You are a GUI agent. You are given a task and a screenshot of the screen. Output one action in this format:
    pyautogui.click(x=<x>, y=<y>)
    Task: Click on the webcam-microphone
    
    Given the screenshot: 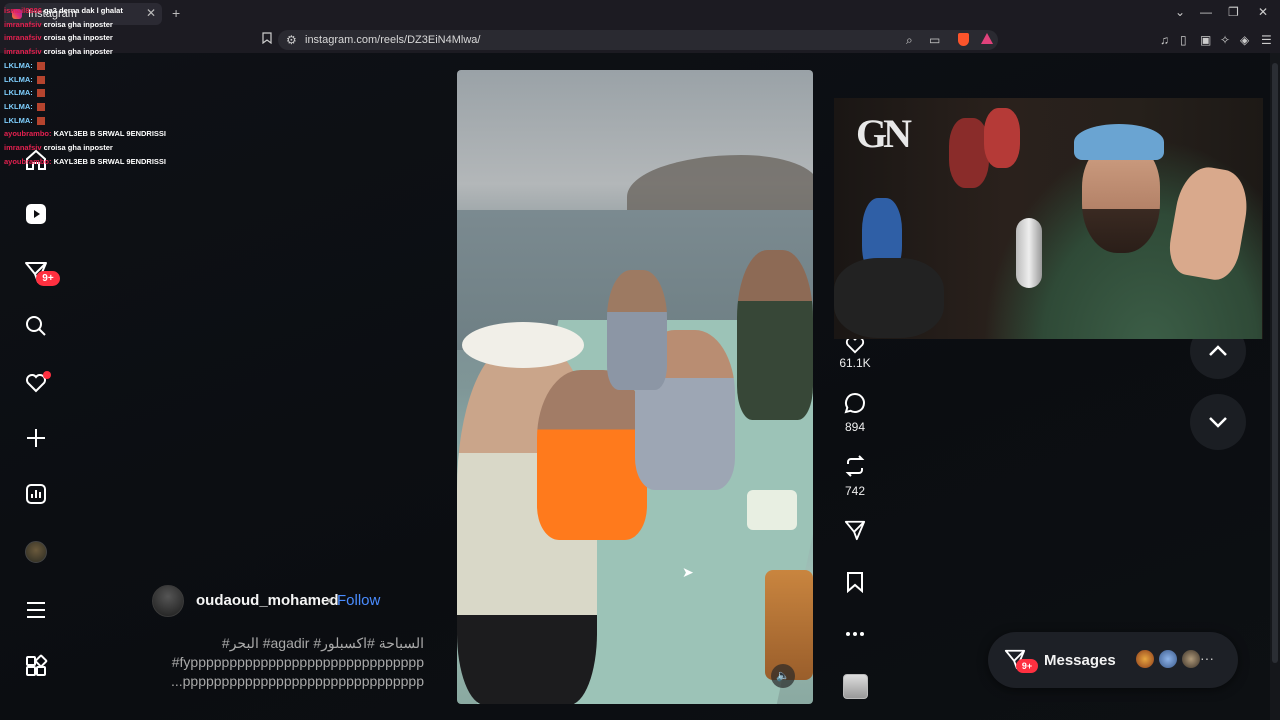 What is the action you would take?
    pyautogui.click(x=1029, y=253)
    